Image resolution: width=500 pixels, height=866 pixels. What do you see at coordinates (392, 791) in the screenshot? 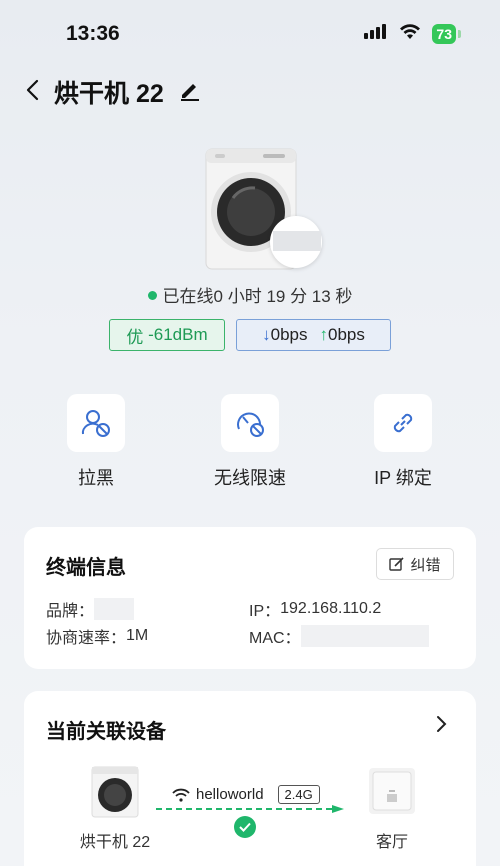
I see `access-point-image` at bounding box center [392, 791].